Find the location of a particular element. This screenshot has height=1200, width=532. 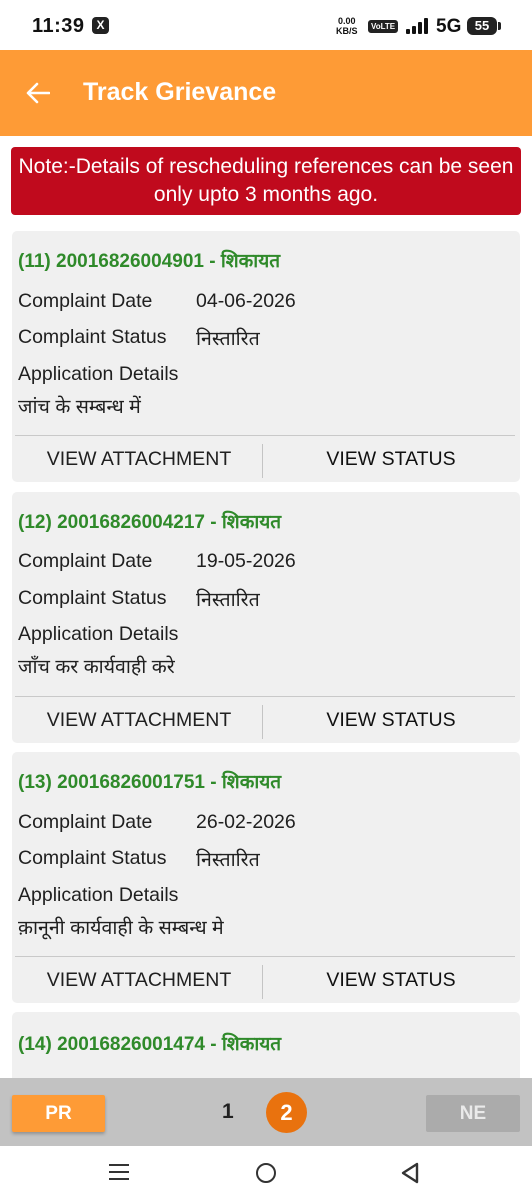

battery-tip is located at coordinates (499, 26).